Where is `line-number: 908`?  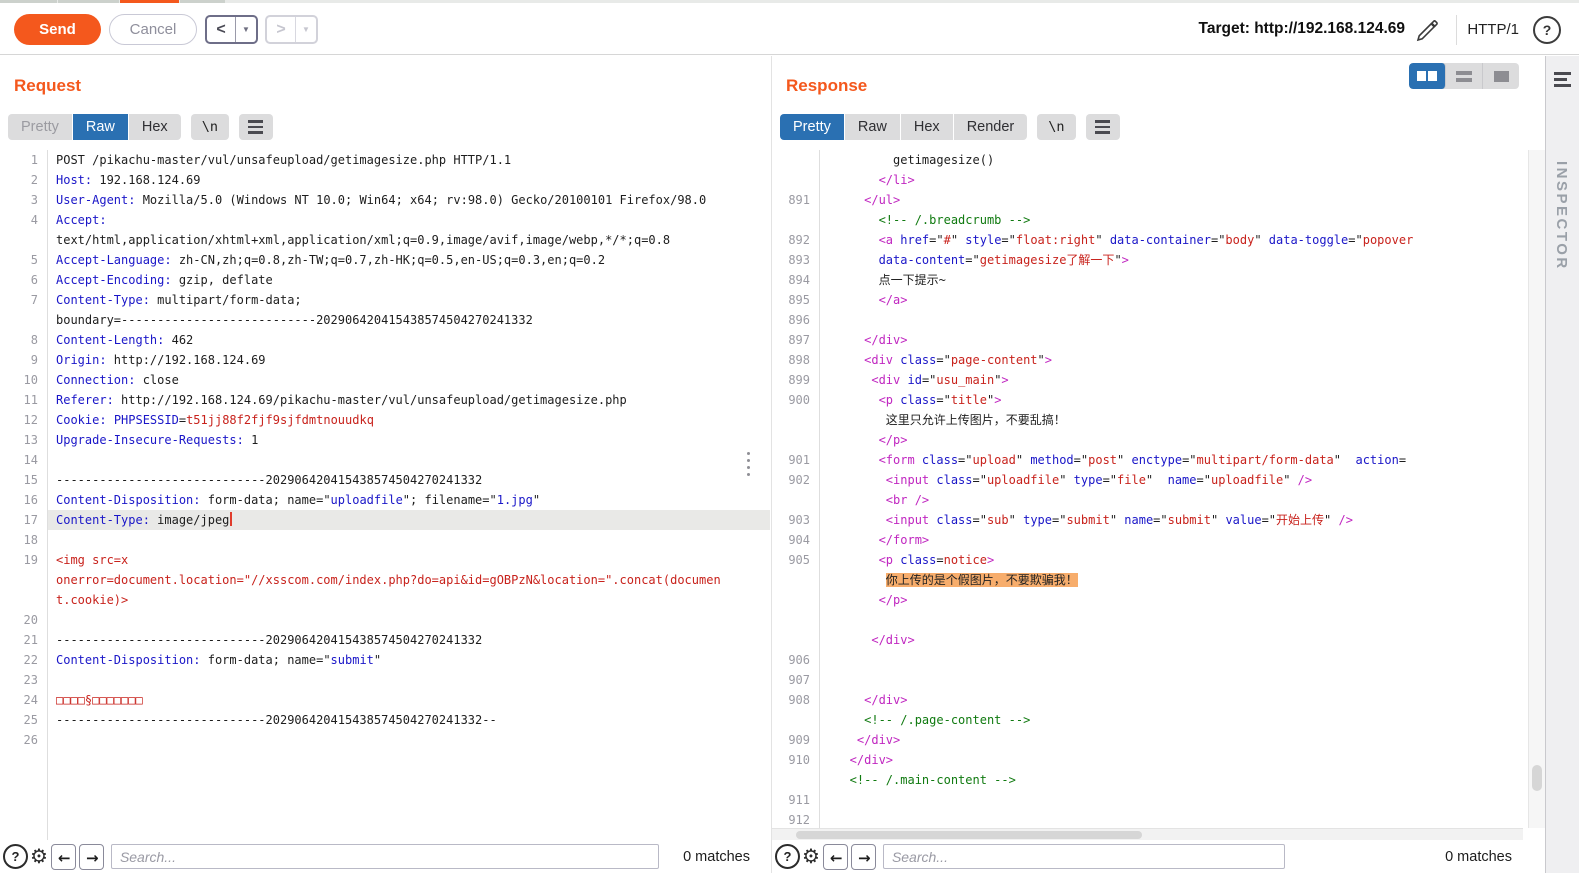 line-number: 908 is located at coordinates (799, 700).